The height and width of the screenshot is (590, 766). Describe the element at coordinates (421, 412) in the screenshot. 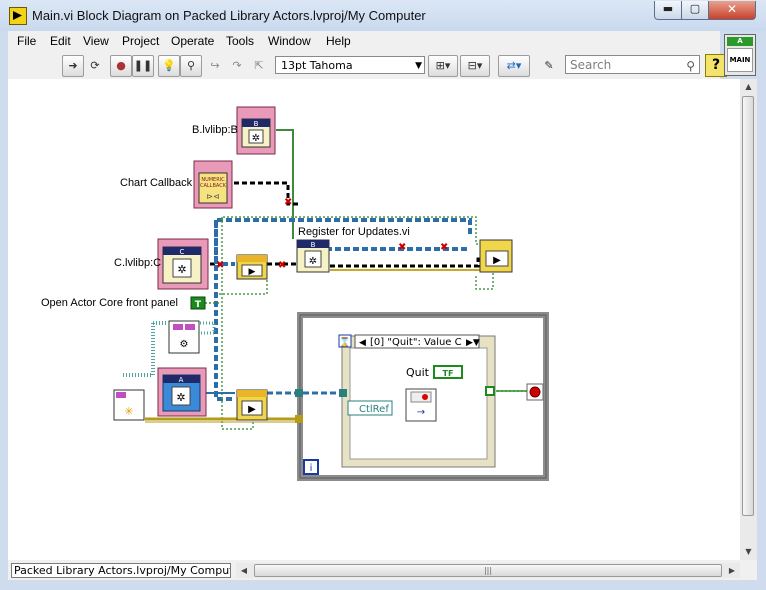

I see `arrow-icon: →` at that location.